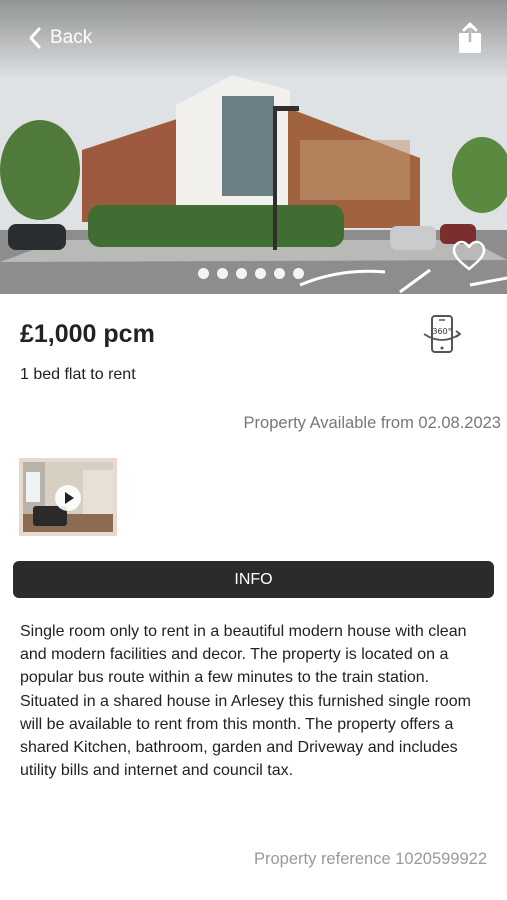 The height and width of the screenshot is (900, 507). What do you see at coordinates (469, 256) in the screenshot?
I see `heart-icon` at bounding box center [469, 256].